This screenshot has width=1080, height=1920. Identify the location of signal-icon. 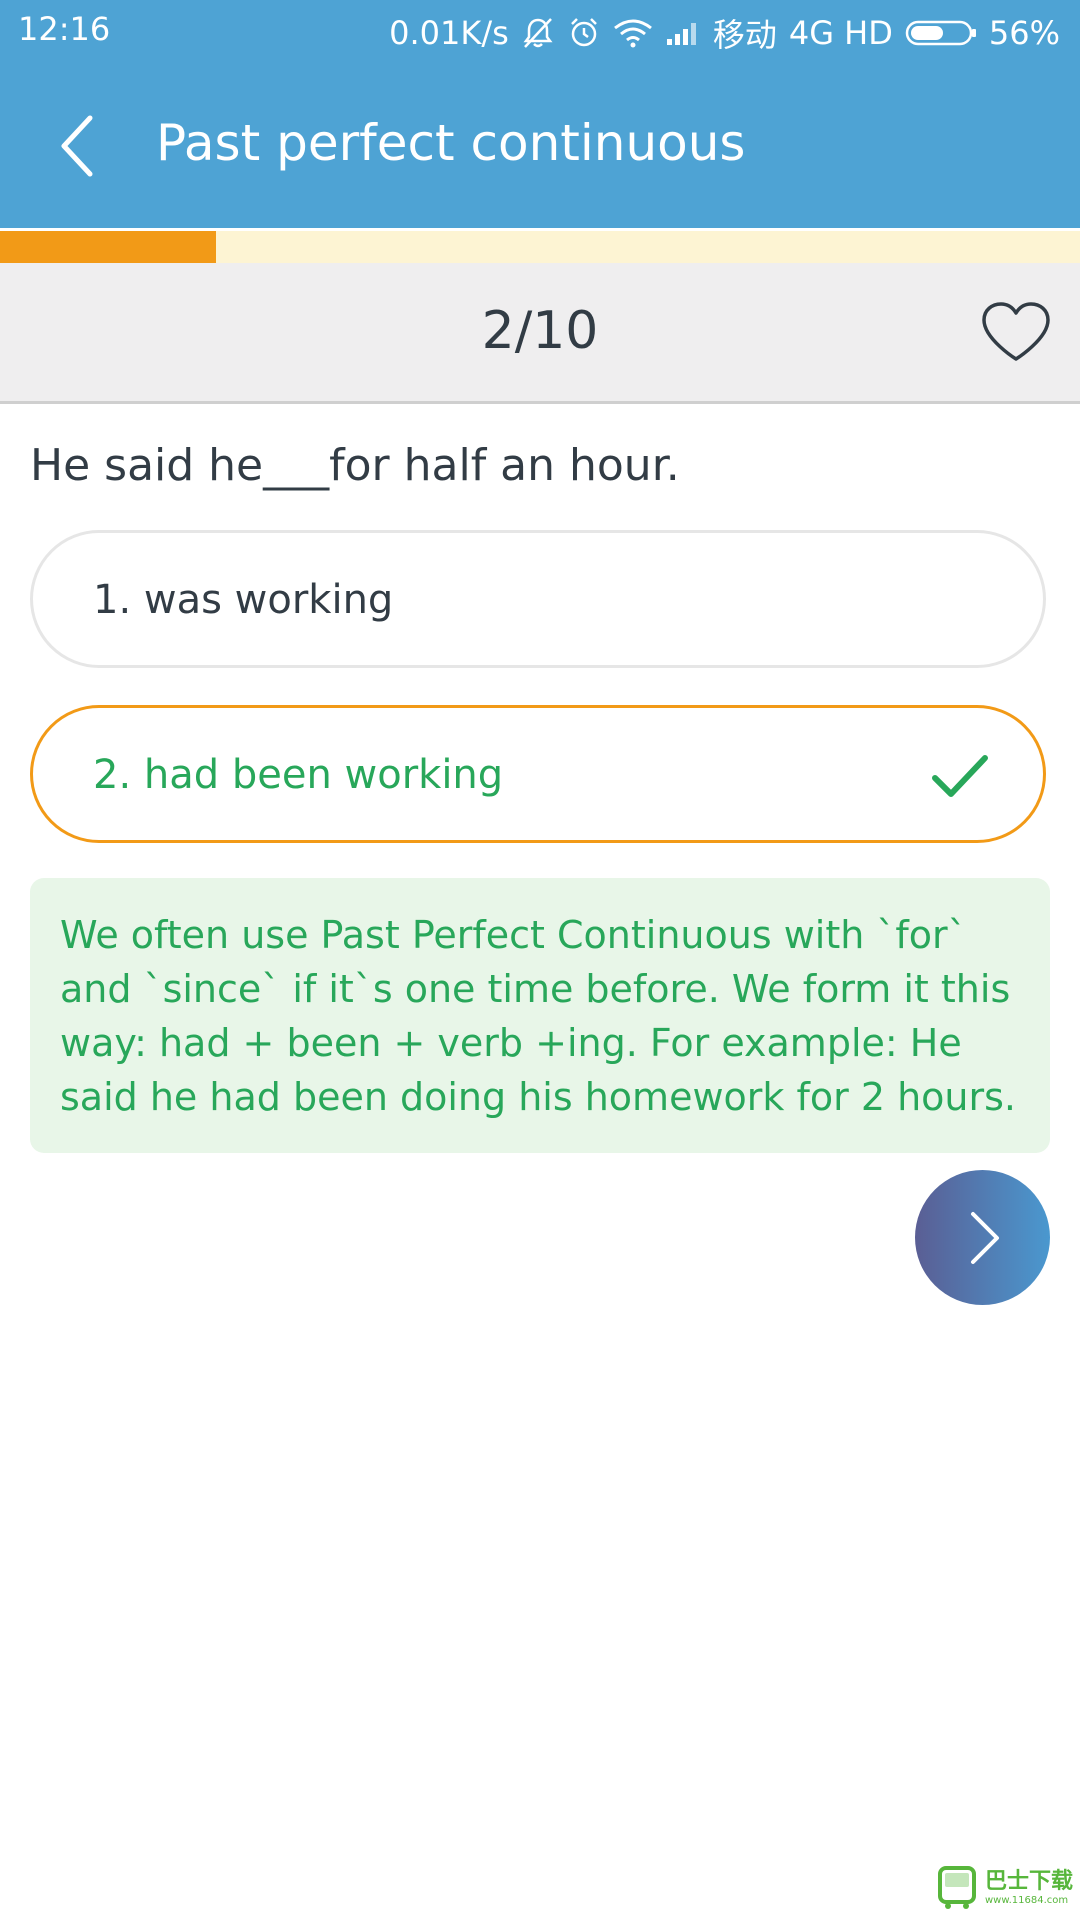
(683, 33).